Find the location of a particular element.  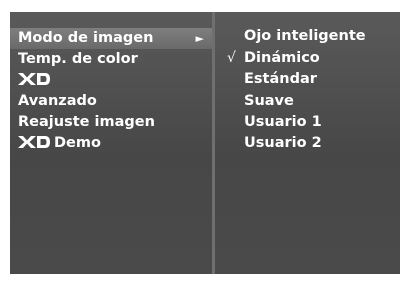

option-user-1: Usuario 1 is located at coordinates (307, 122).